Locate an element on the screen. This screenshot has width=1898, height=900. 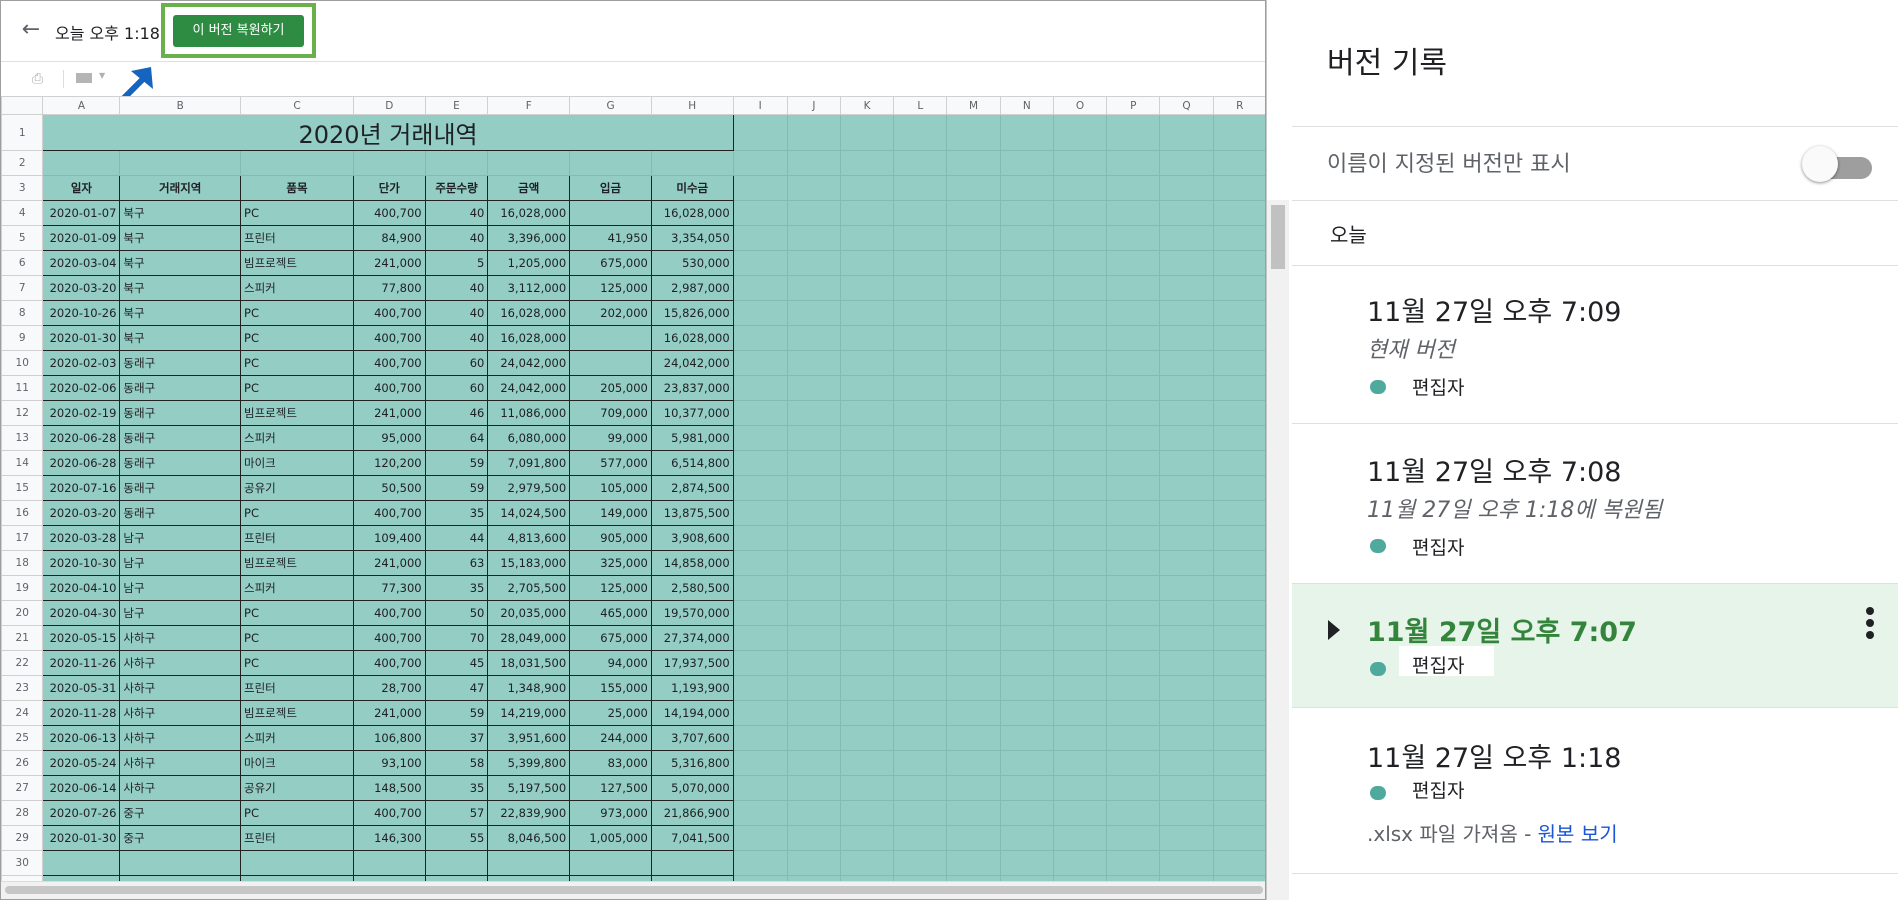
data-cell: 1,193,900 is located at coordinates (692, 688).